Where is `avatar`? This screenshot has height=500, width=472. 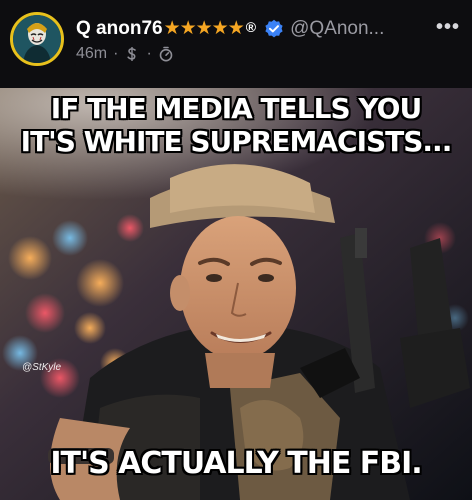 avatar is located at coordinates (37, 39).